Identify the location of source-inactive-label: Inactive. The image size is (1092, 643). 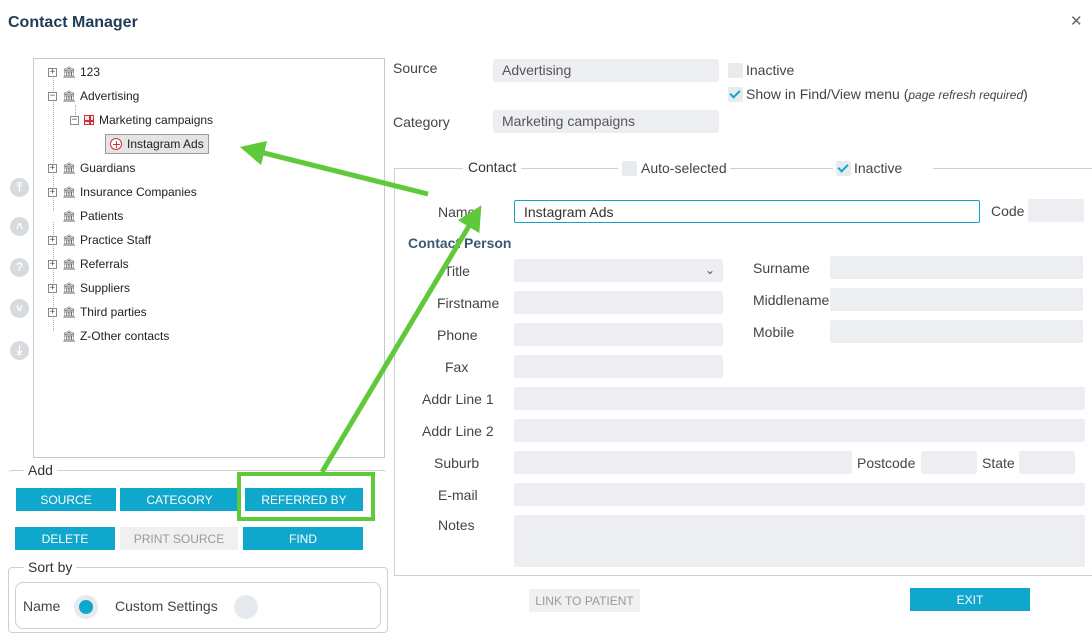
(770, 70).